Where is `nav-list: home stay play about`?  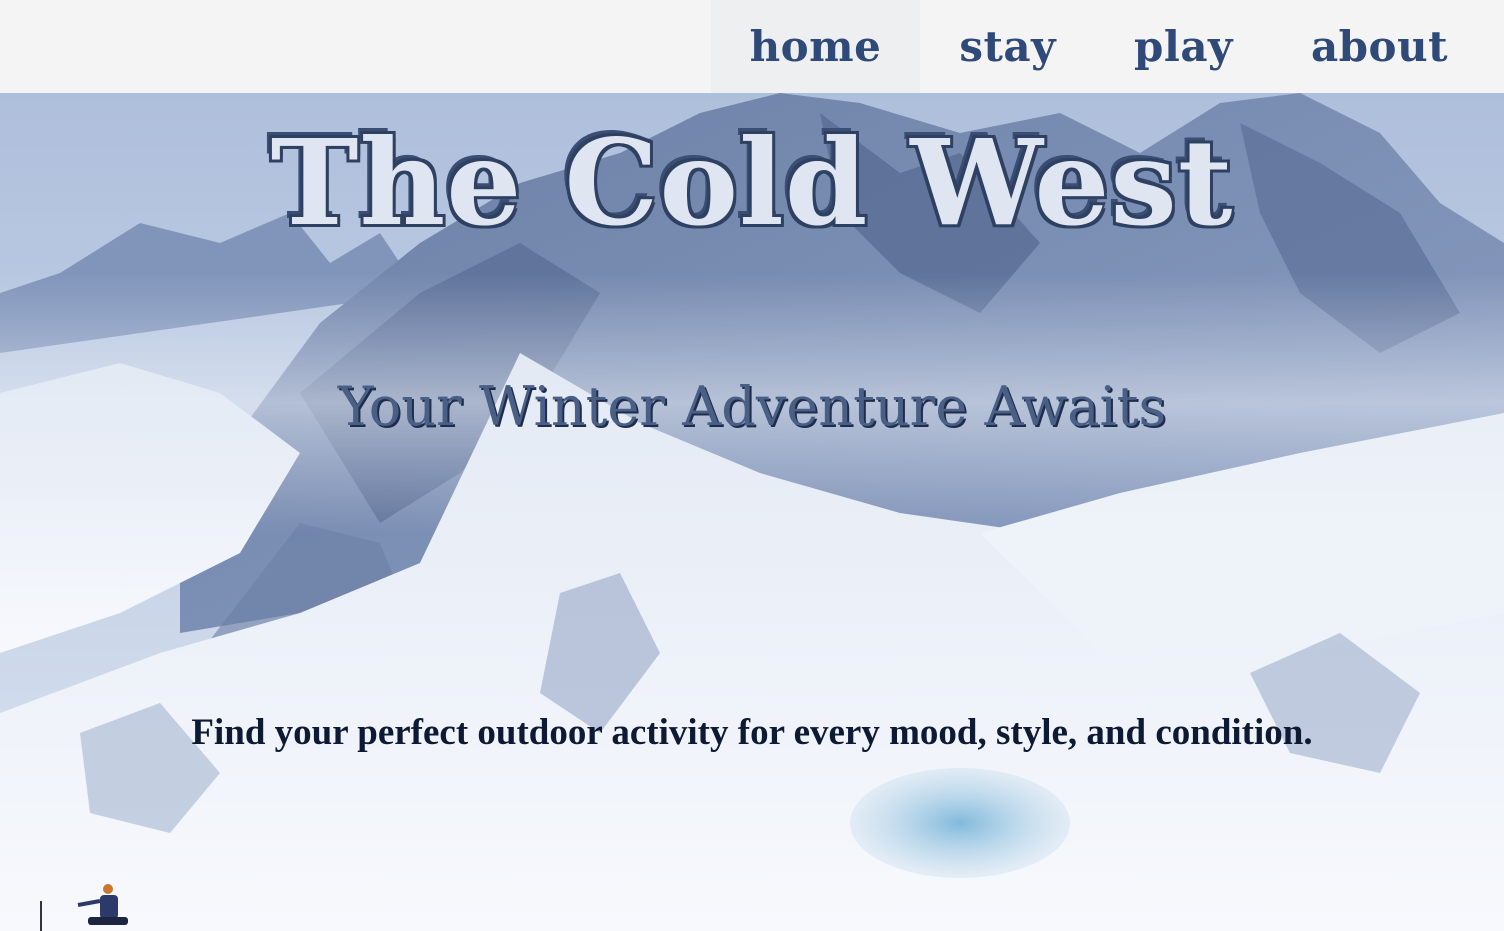
nav-list: home stay play about is located at coordinates (1107, 46).